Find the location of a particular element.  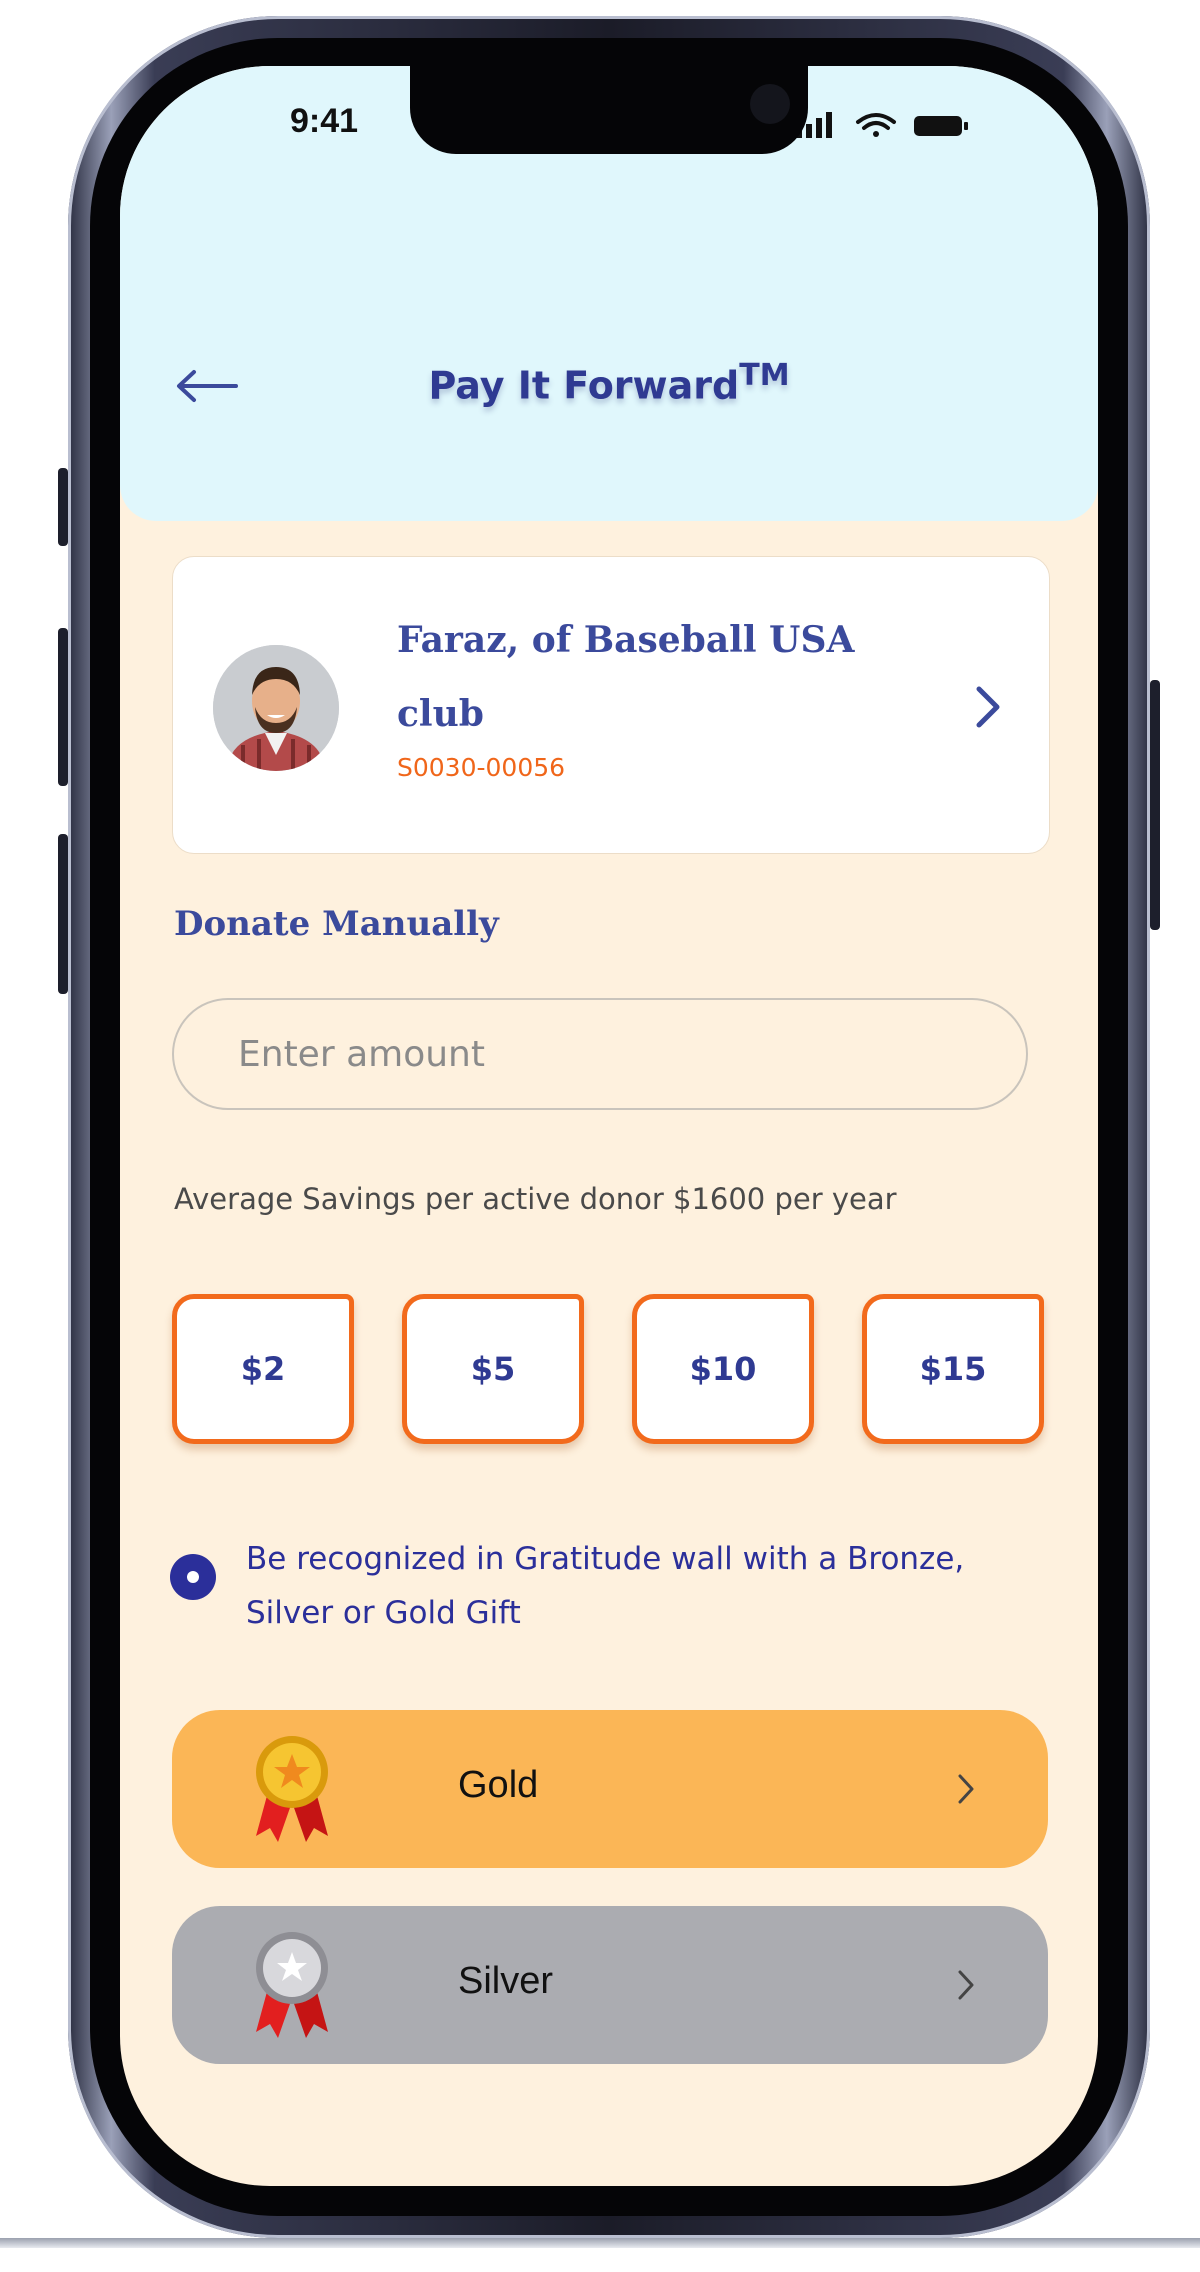

silver-tier-button: Silver is located at coordinates (610, 1985).